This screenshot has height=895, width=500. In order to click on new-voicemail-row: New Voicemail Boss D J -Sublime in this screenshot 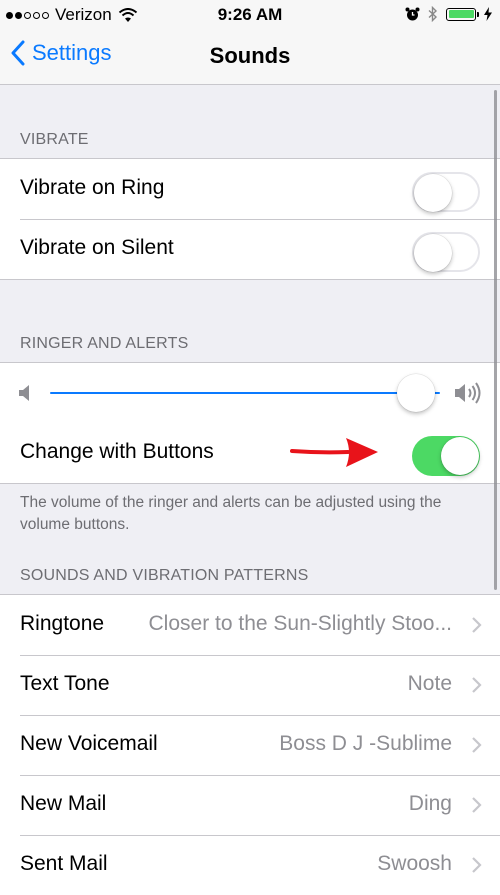, I will do `click(250, 745)`.